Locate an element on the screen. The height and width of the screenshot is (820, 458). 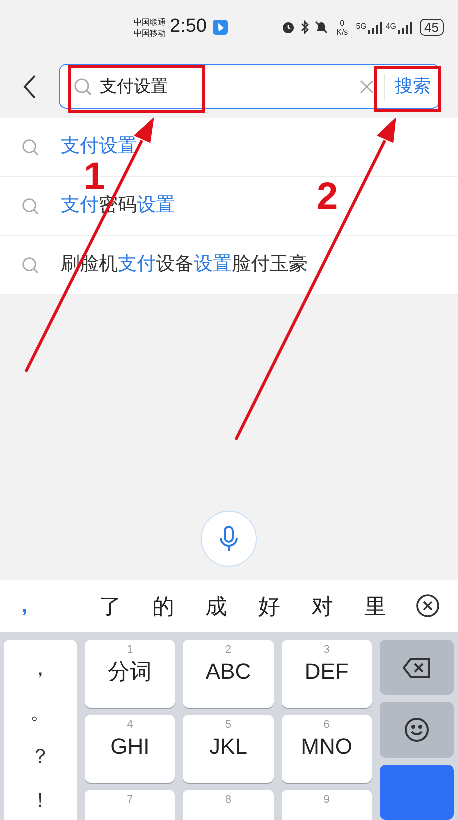
back-icon is located at coordinates (30, 87).